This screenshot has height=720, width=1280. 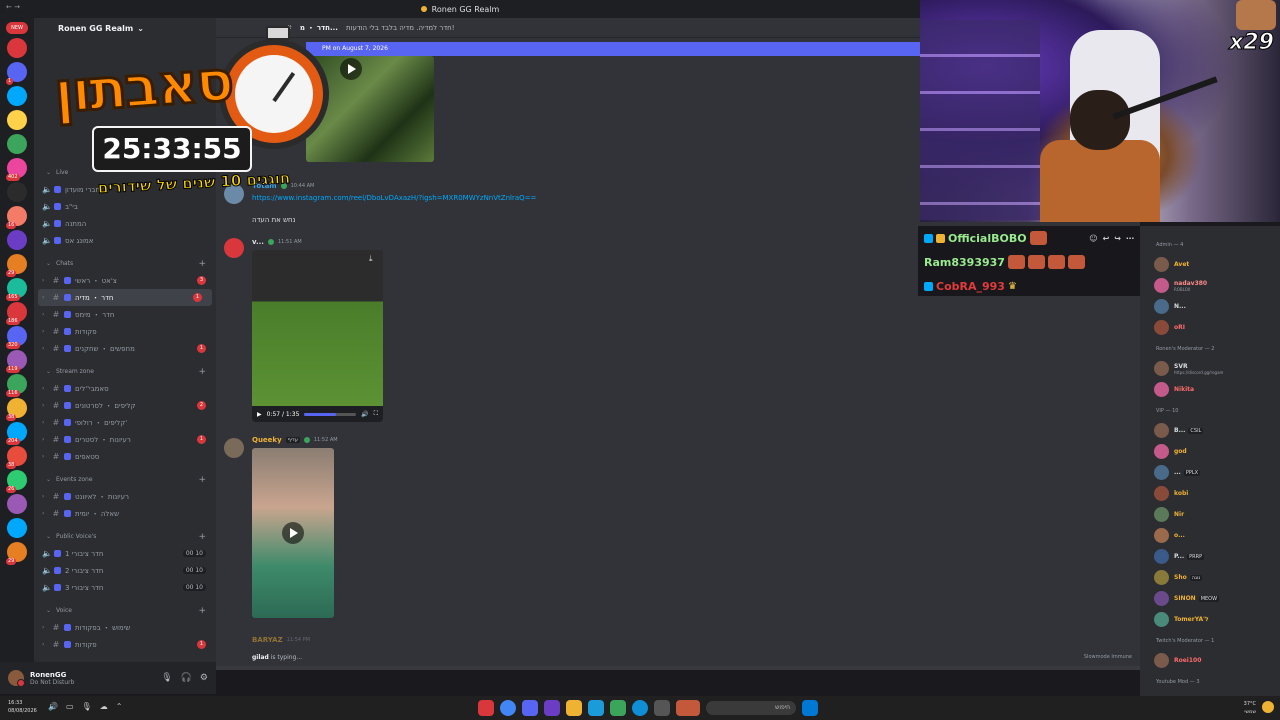 What do you see at coordinates (125, 553) in the screenshot?
I see `channel-item: 🔈 חדר ציבורי 1 00 10` at bounding box center [125, 553].